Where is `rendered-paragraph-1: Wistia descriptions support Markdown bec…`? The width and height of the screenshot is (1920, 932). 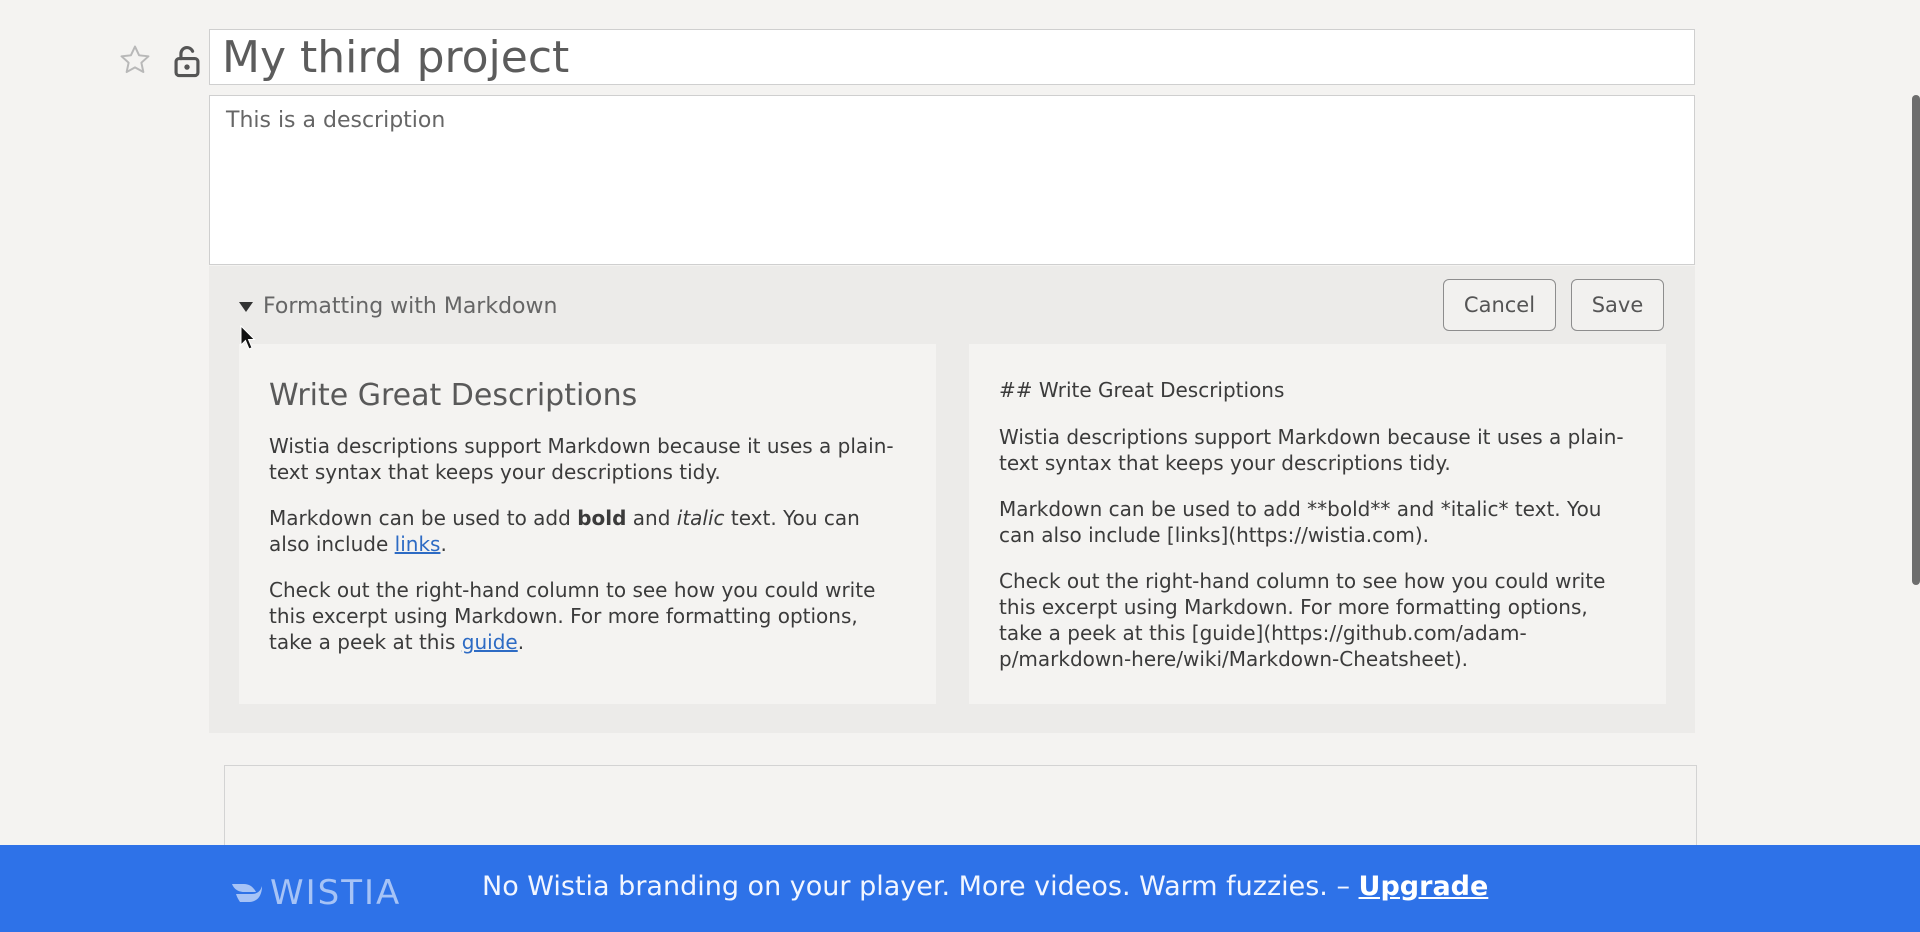 rendered-paragraph-1: Wistia descriptions support Markdown bec… is located at coordinates (581, 459).